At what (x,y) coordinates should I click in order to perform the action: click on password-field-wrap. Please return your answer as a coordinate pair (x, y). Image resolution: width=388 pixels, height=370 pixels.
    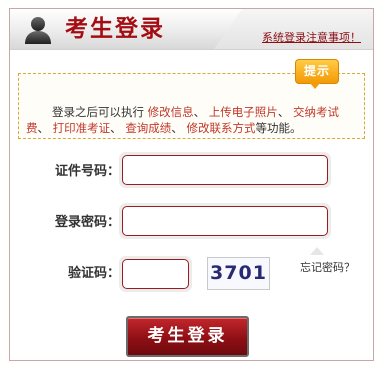
    Looking at the image, I should click on (225, 221).